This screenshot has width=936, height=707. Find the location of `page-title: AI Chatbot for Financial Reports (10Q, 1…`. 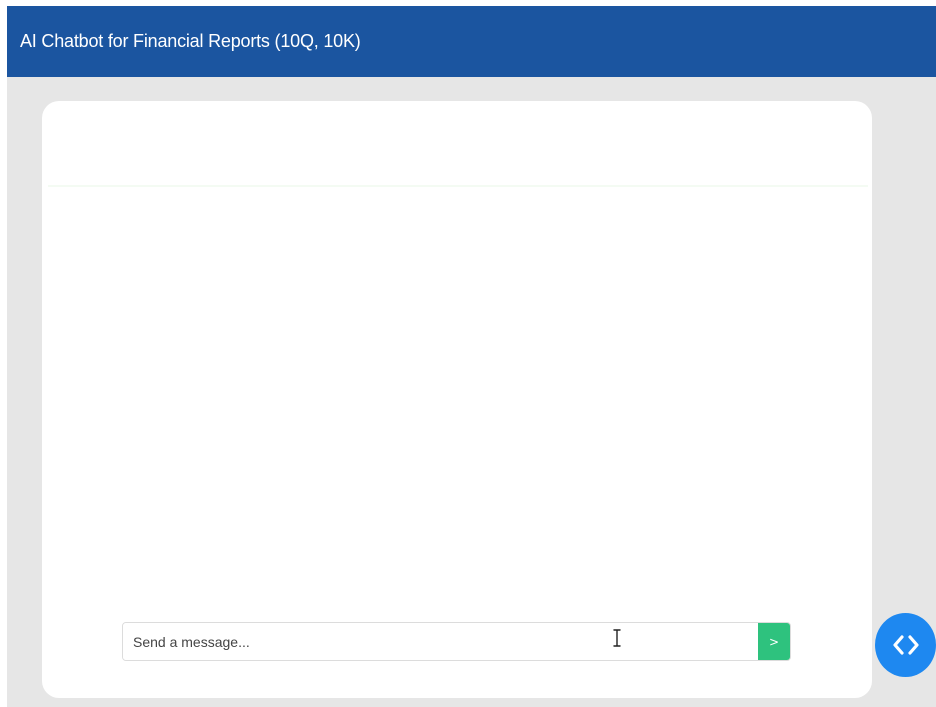

page-title: AI Chatbot for Financial Reports (10Q, 1… is located at coordinates (190, 41).